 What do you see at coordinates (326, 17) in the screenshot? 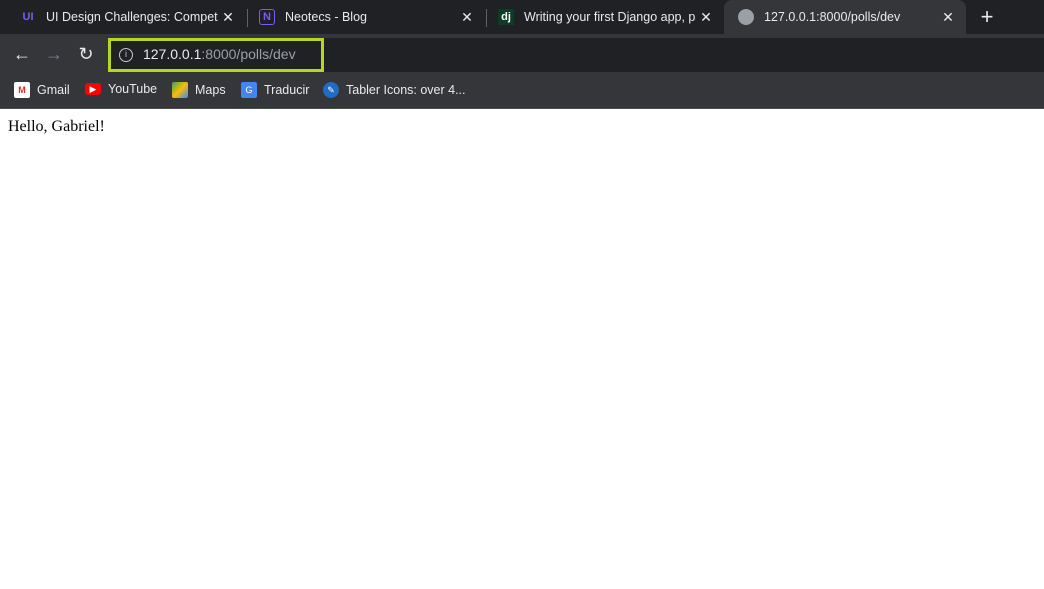
I see `tab-title: Neotecs - Blog` at bounding box center [326, 17].